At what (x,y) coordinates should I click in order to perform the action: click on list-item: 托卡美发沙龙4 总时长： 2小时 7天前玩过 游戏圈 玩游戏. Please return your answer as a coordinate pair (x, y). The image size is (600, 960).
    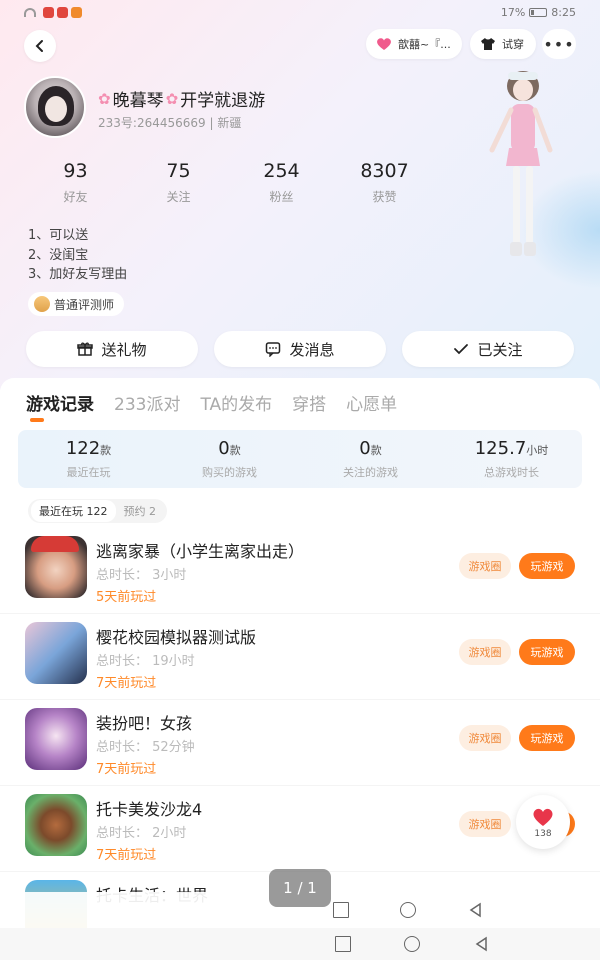
    Looking at the image, I should click on (300, 829).